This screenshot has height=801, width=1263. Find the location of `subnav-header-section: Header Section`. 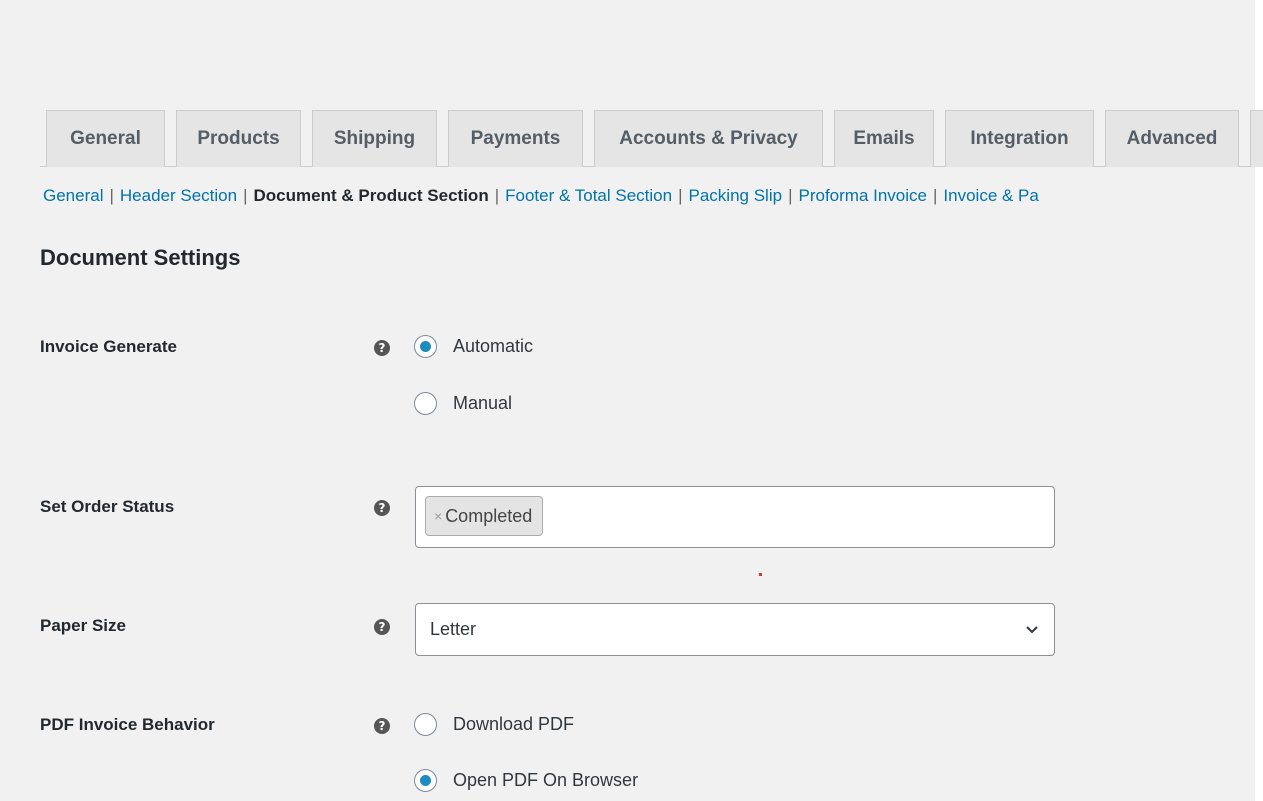

subnav-header-section: Header Section is located at coordinates (178, 195).